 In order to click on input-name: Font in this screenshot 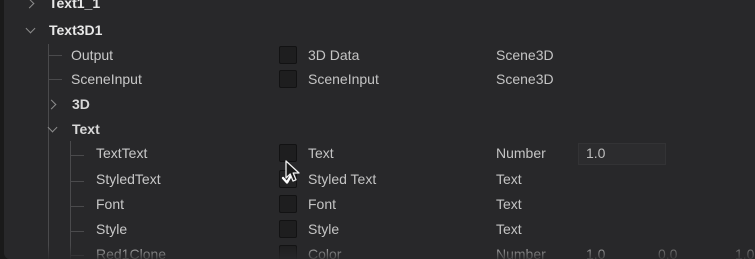, I will do `click(110, 204)`.